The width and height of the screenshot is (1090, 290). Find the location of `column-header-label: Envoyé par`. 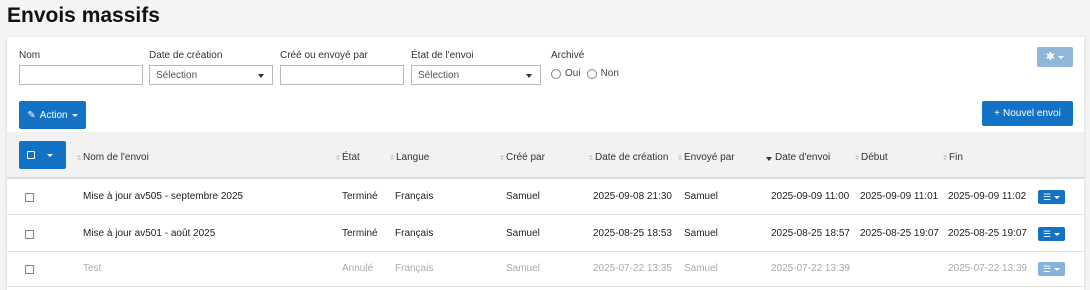

column-header-label: Envoyé par is located at coordinates (709, 157).